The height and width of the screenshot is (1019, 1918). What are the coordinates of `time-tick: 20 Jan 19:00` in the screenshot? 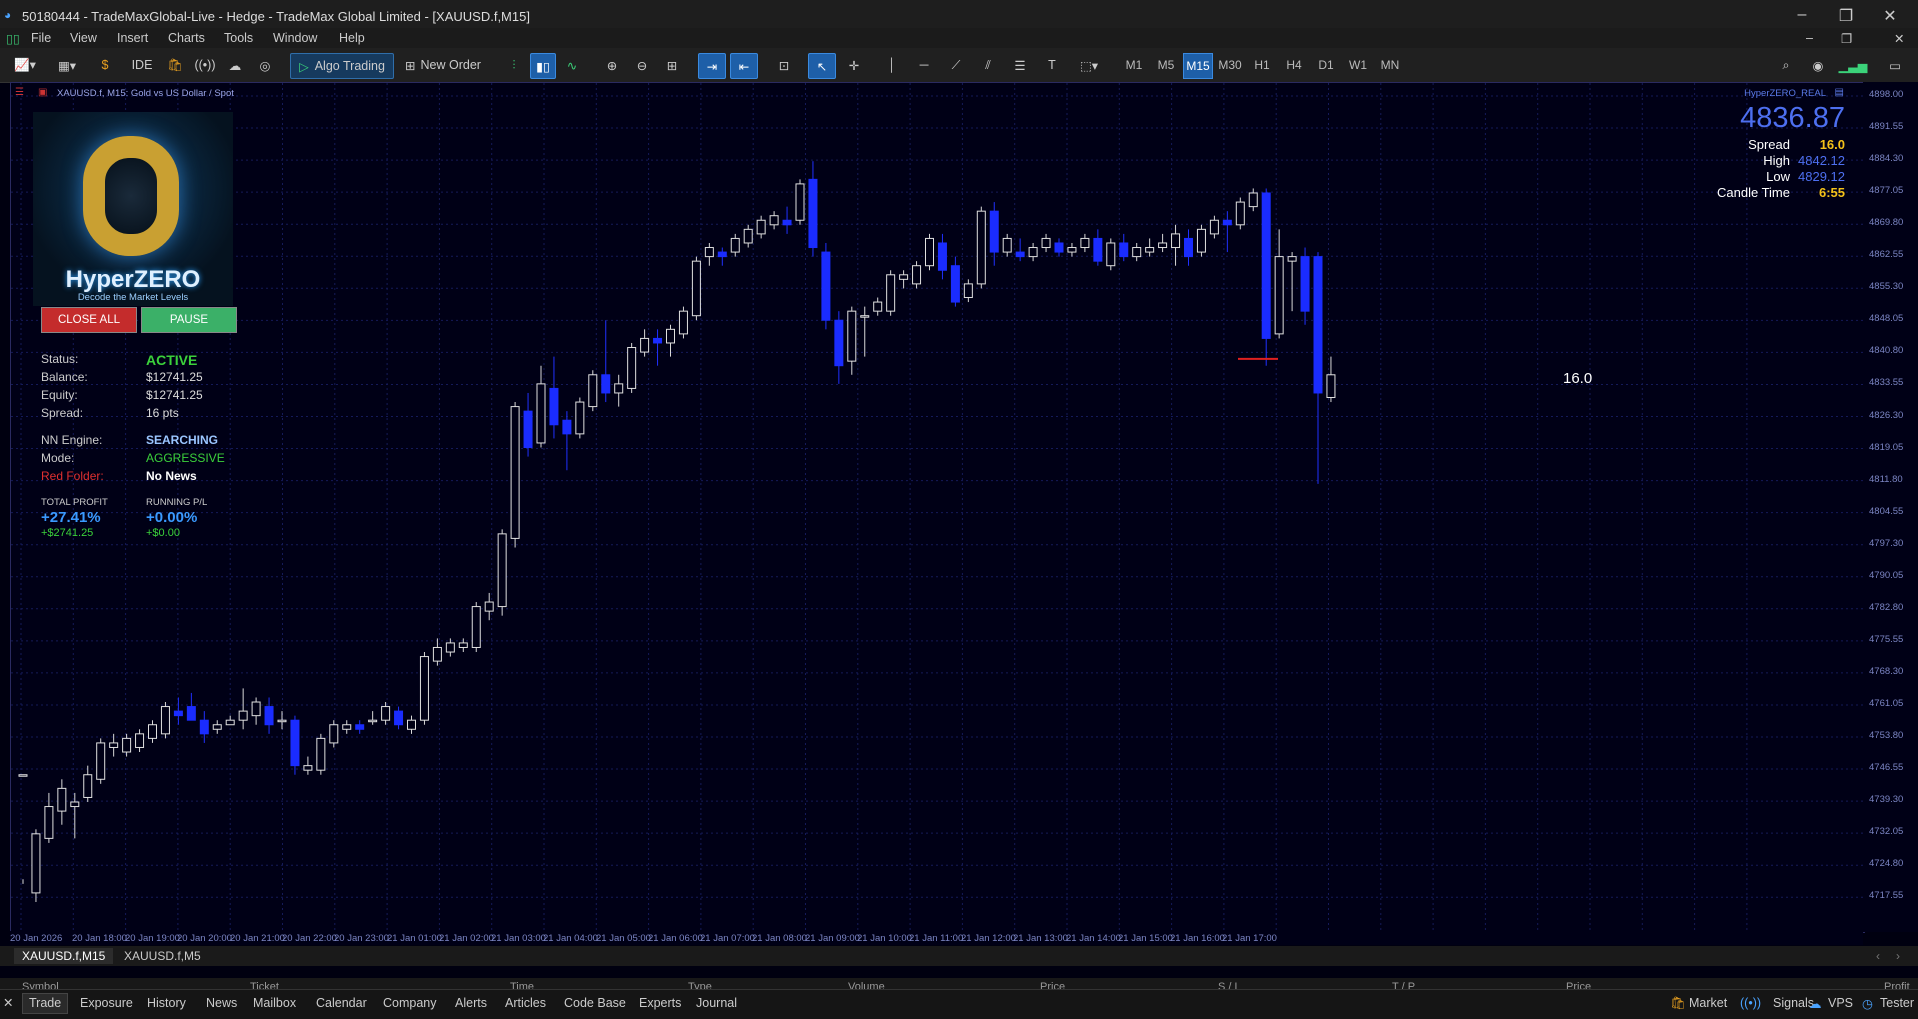 It's located at (152, 938).